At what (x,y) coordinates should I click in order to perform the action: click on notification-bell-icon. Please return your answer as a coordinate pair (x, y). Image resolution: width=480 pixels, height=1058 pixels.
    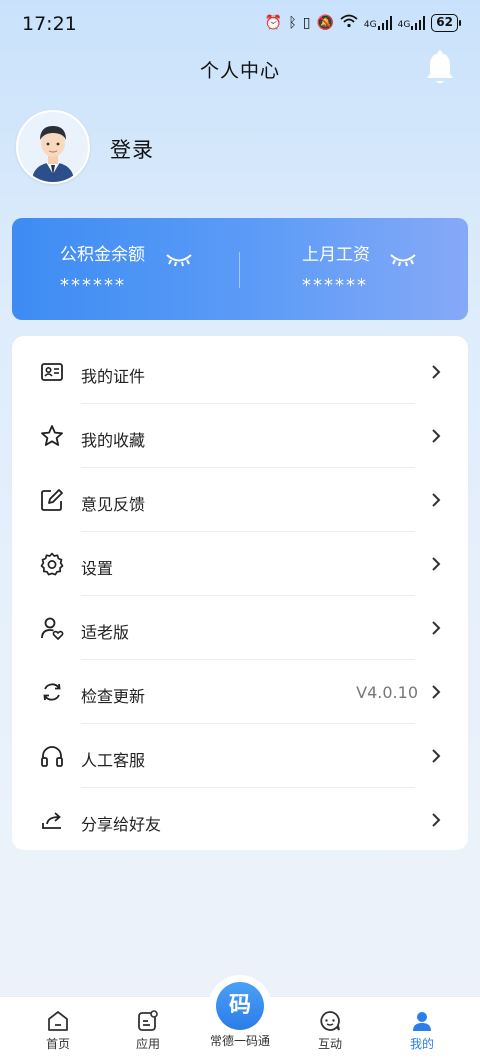
    Looking at the image, I should click on (440, 69).